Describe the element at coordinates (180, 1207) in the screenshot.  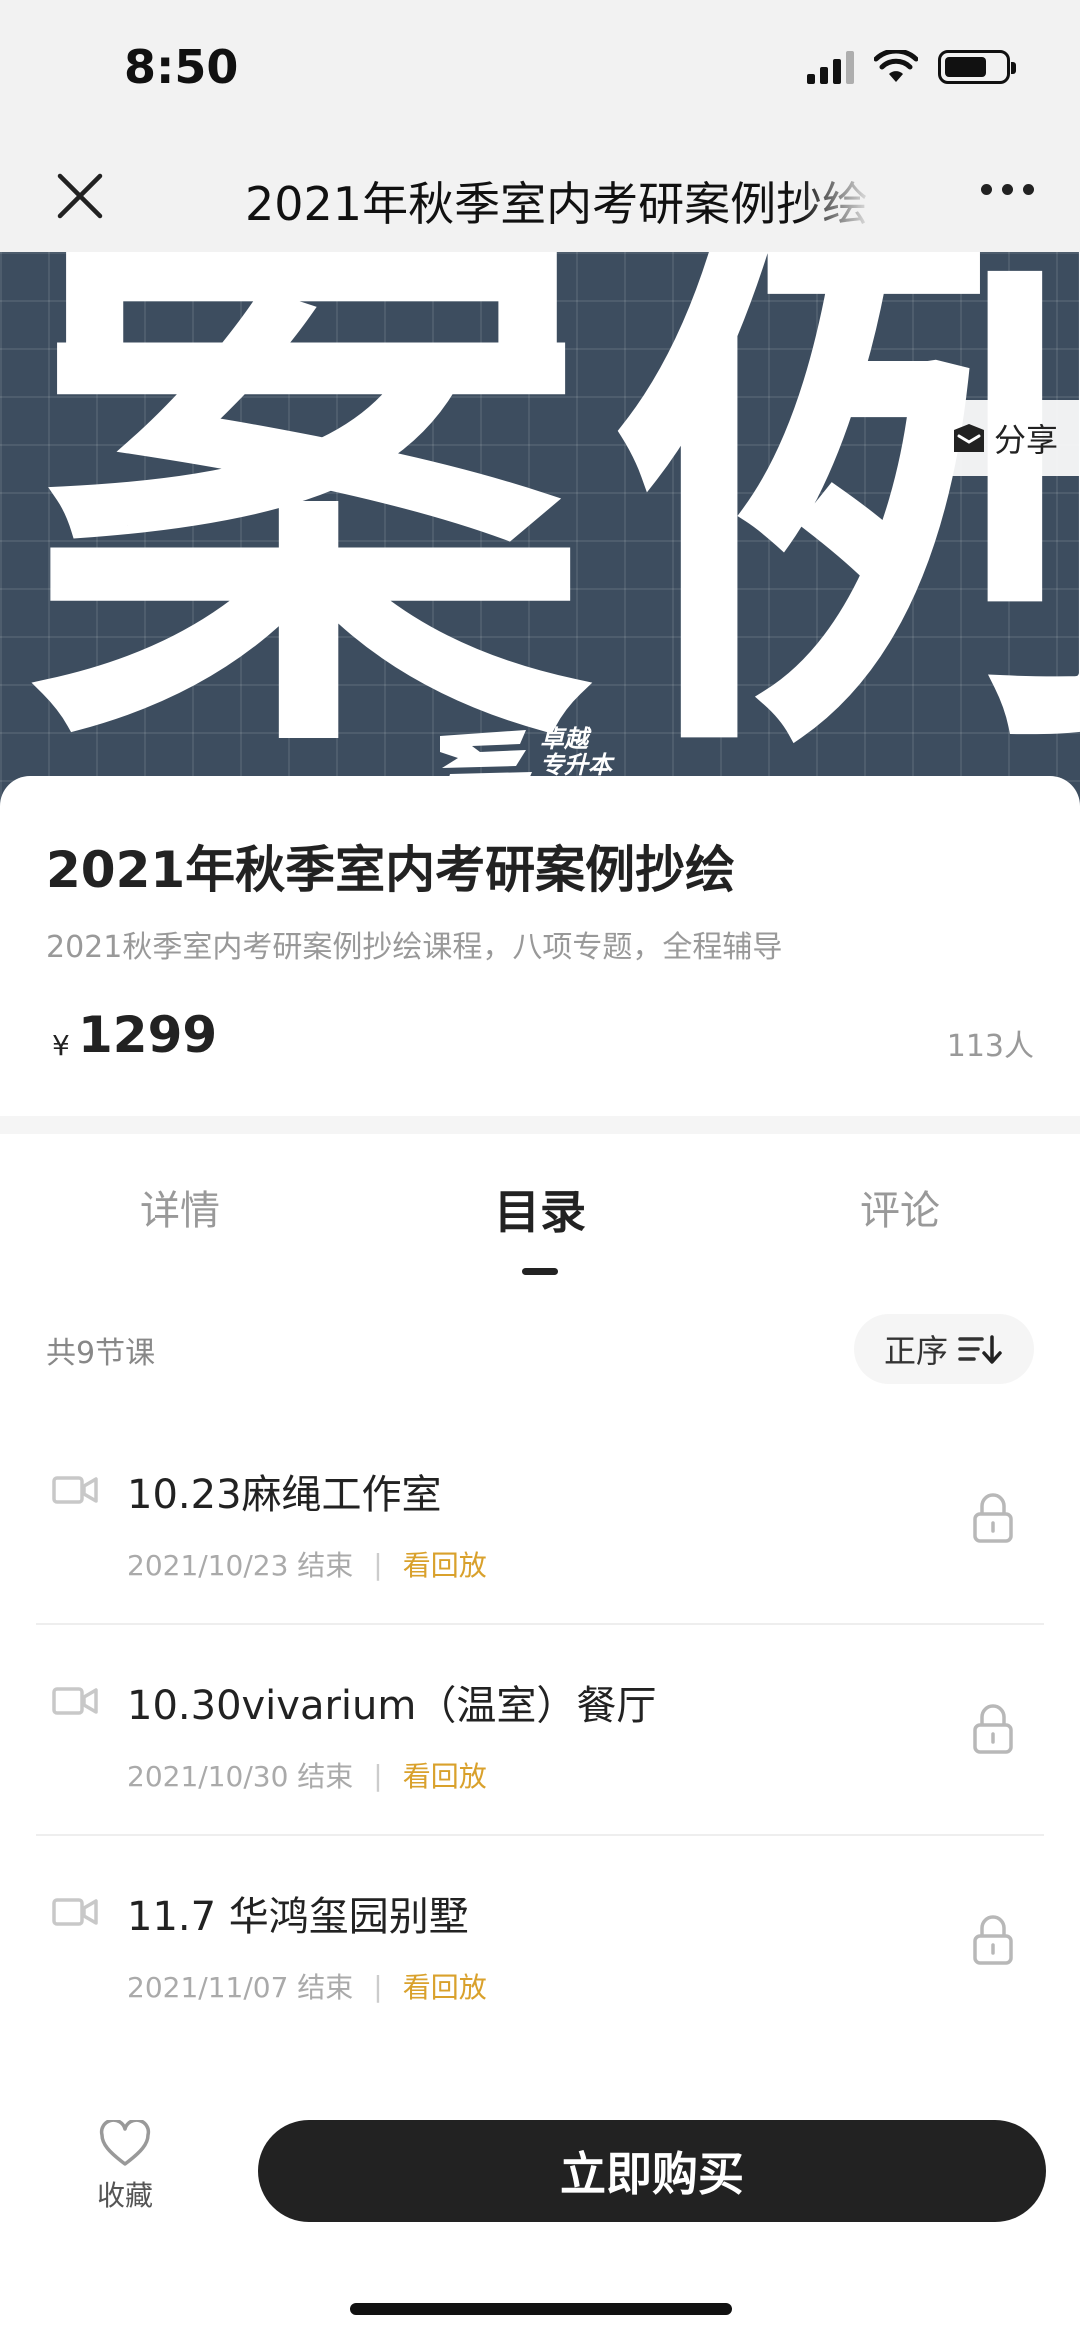
I see `tab-details: 详情` at that location.